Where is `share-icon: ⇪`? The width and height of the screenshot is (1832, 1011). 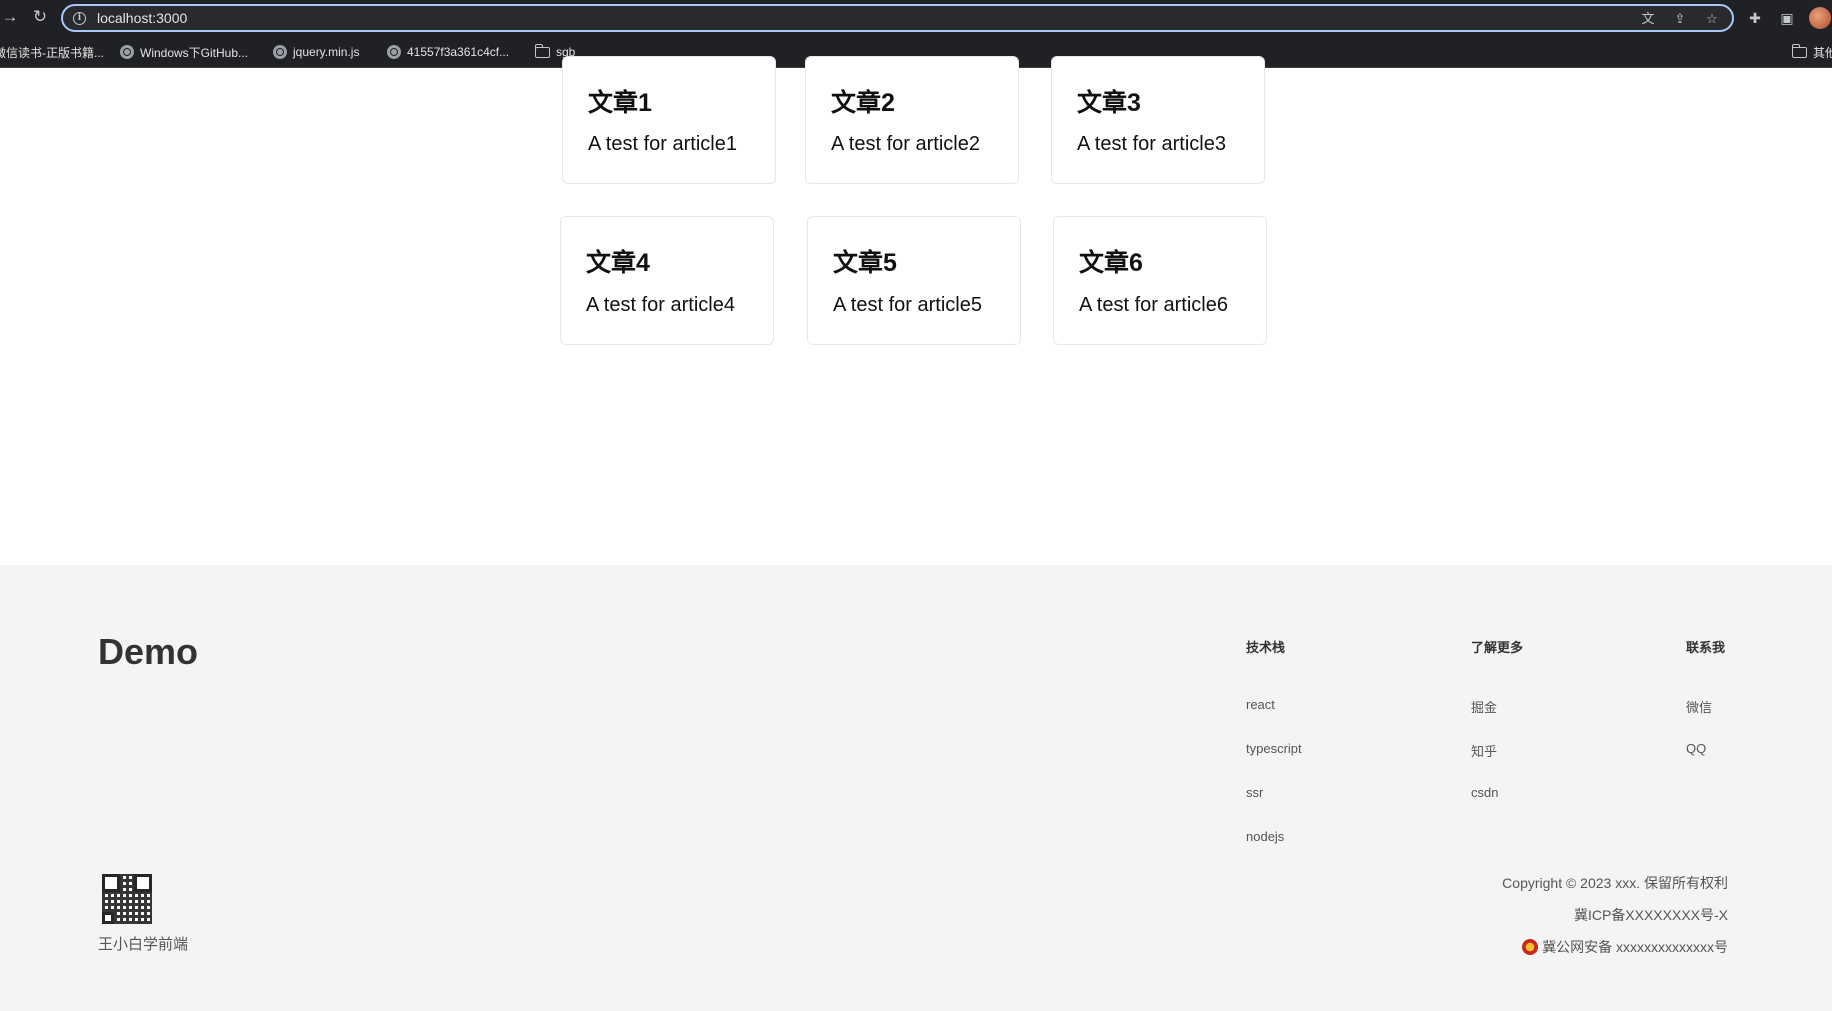 share-icon: ⇪ is located at coordinates (1680, 19).